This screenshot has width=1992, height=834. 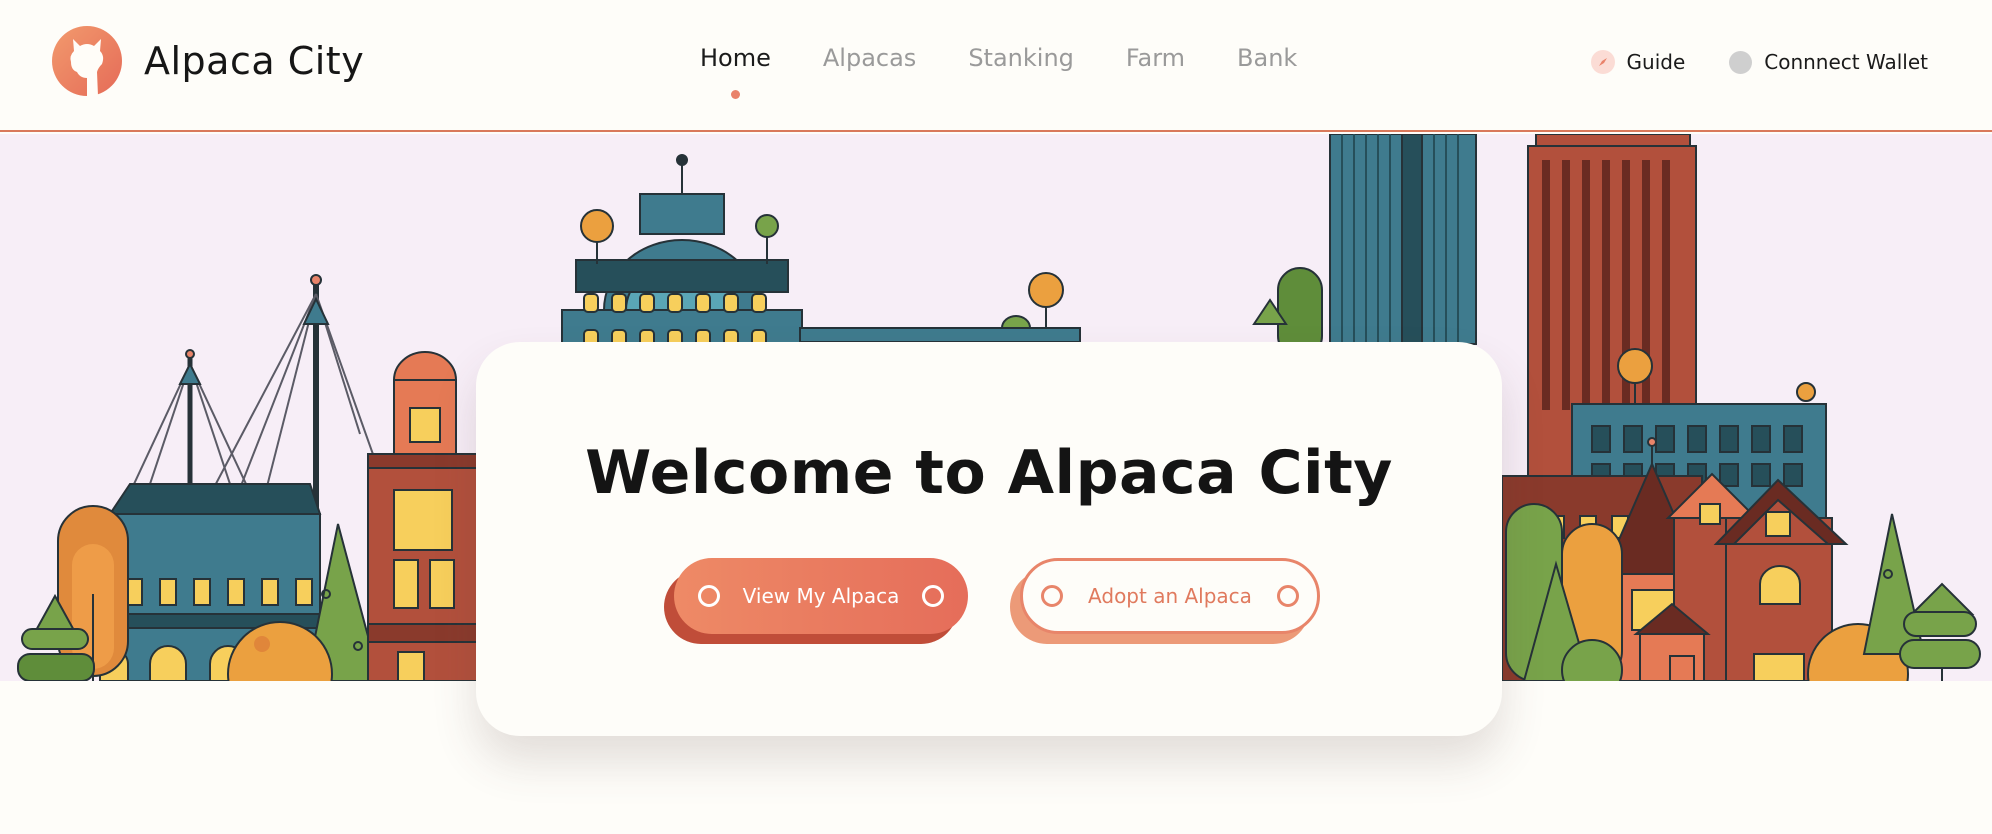 I want to click on view-my-alpaca-button: View My Alpaca, so click(x=816, y=601).